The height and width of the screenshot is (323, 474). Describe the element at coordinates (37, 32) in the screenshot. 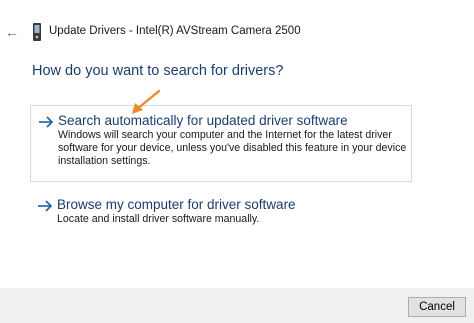

I see `device-icon` at that location.